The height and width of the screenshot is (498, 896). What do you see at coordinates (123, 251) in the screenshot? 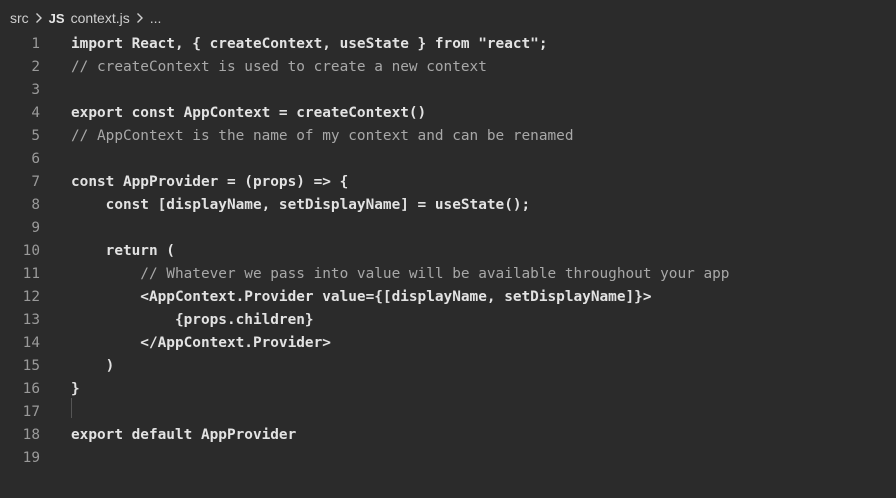
I see `line-text: return (` at bounding box center [123, 251].